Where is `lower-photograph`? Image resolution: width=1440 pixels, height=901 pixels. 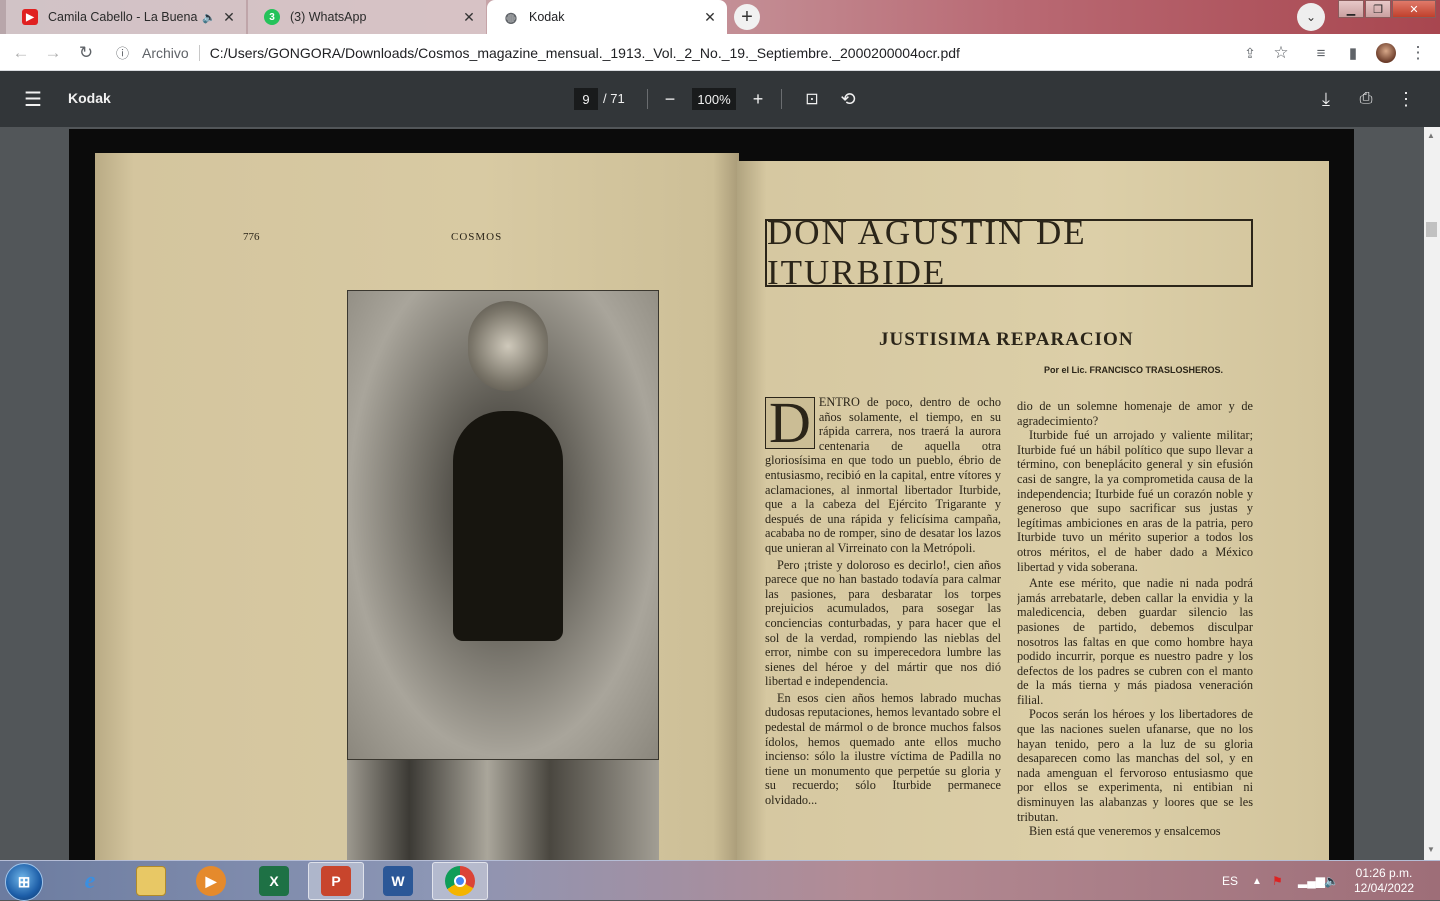 lower-photograph is located at coordinates (503, 810).